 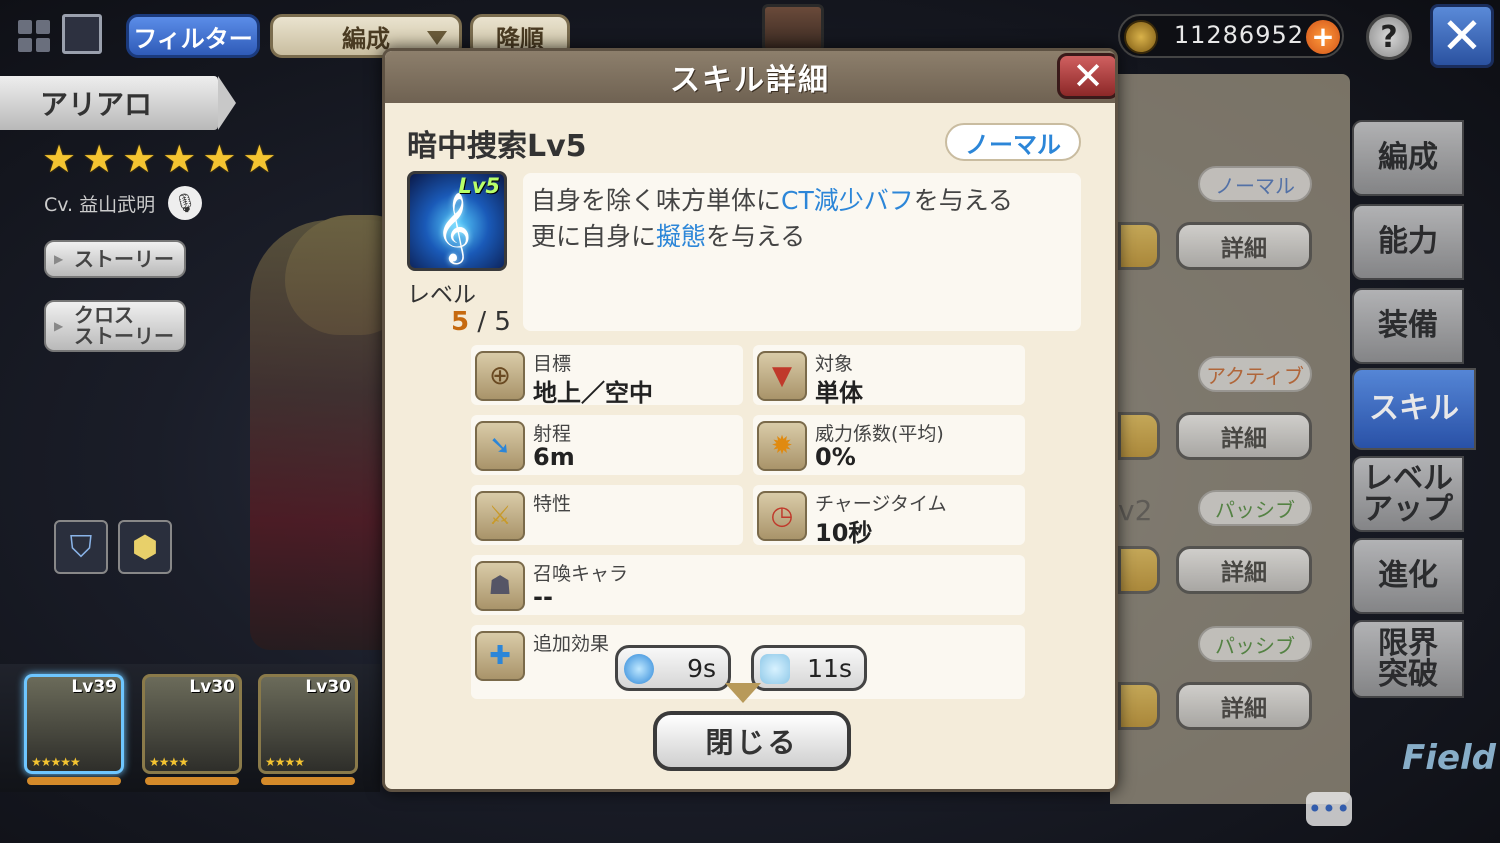 What do you see at coordinates (554, 457) in the screenshot?
I see `info-value: 6m` at bounding box center [554, 457].